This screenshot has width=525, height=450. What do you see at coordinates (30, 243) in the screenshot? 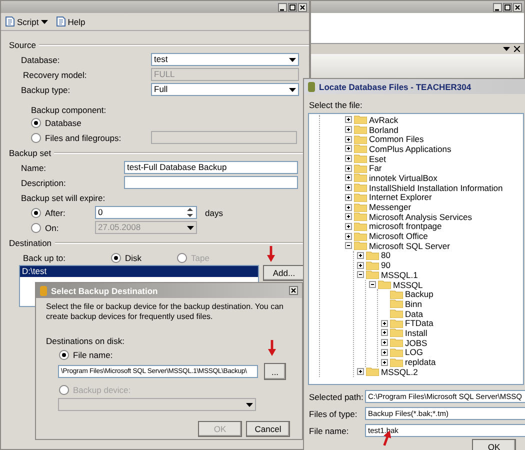
I see `group-title: Destination` at bounding box center [30, 243].